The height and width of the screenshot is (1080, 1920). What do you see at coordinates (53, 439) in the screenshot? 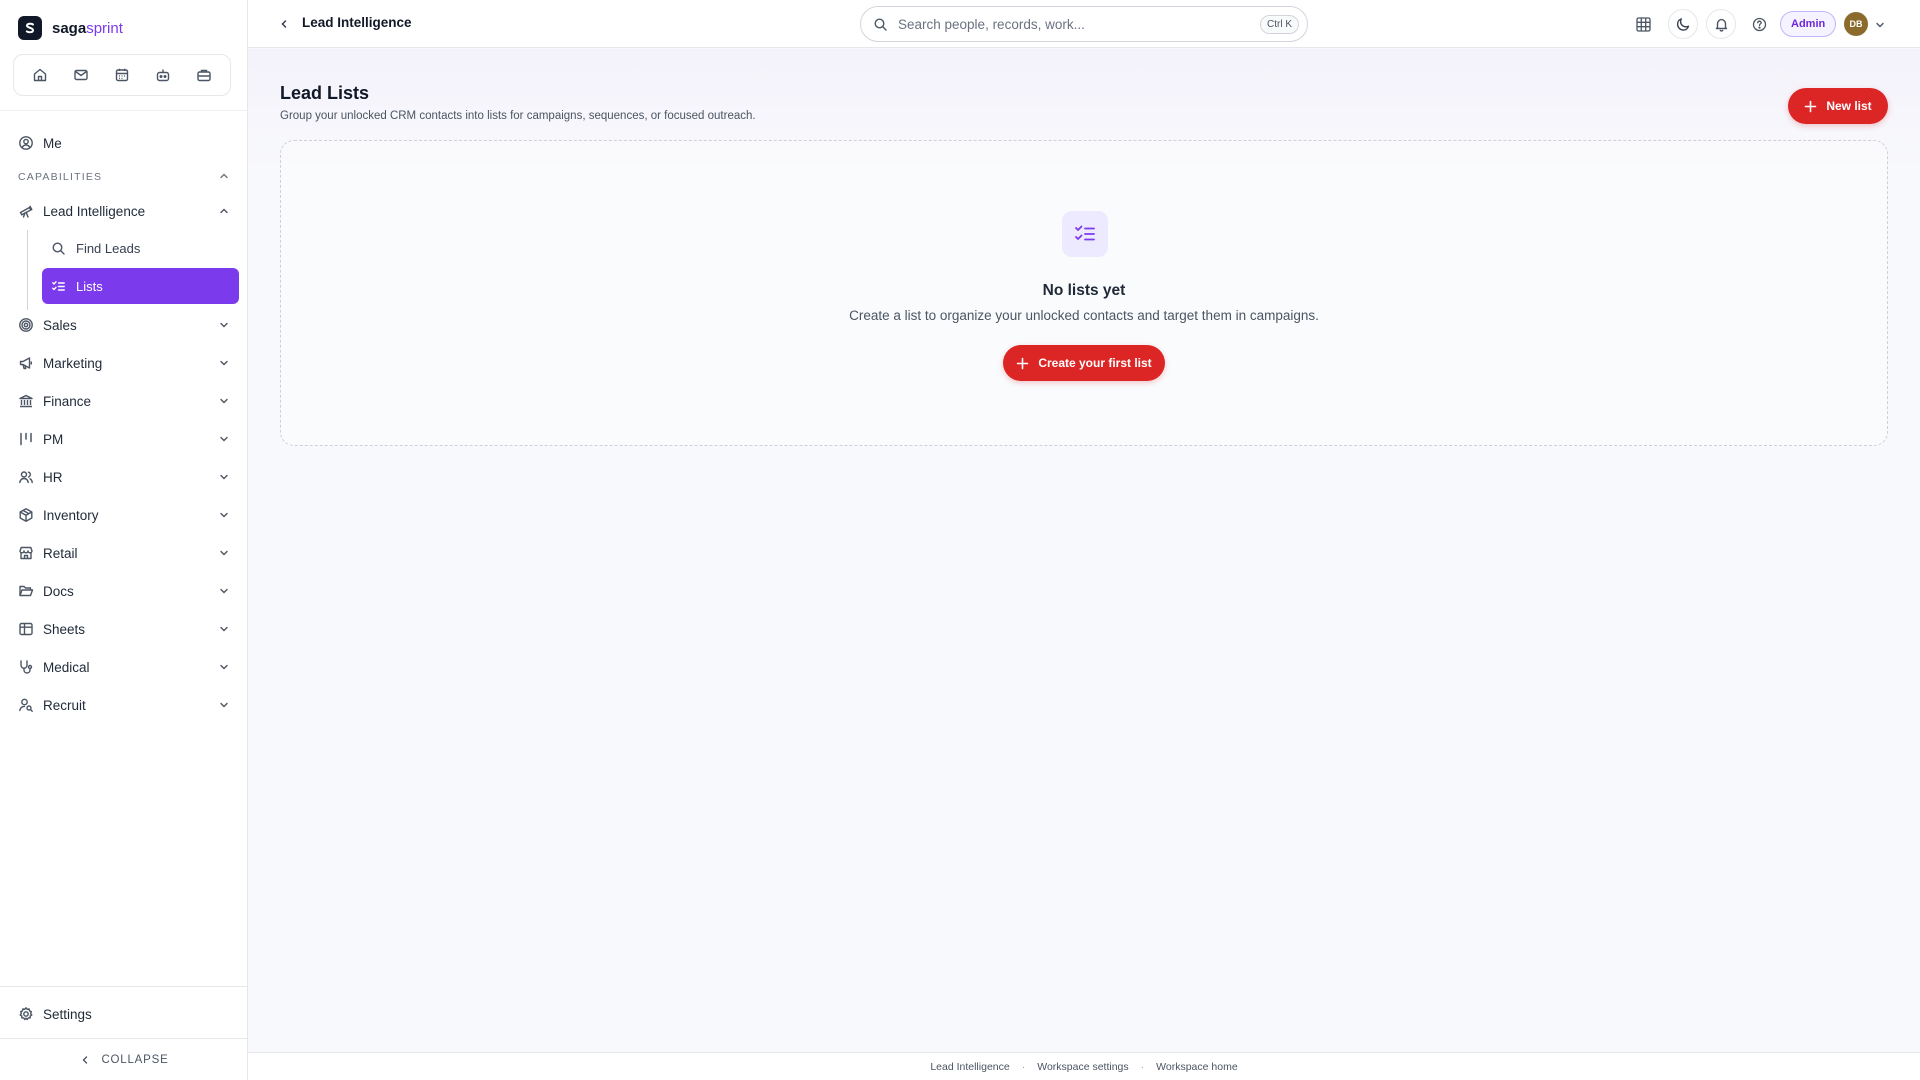
I see `sidebar-item-label: PM` at bounding box center [53, 439].